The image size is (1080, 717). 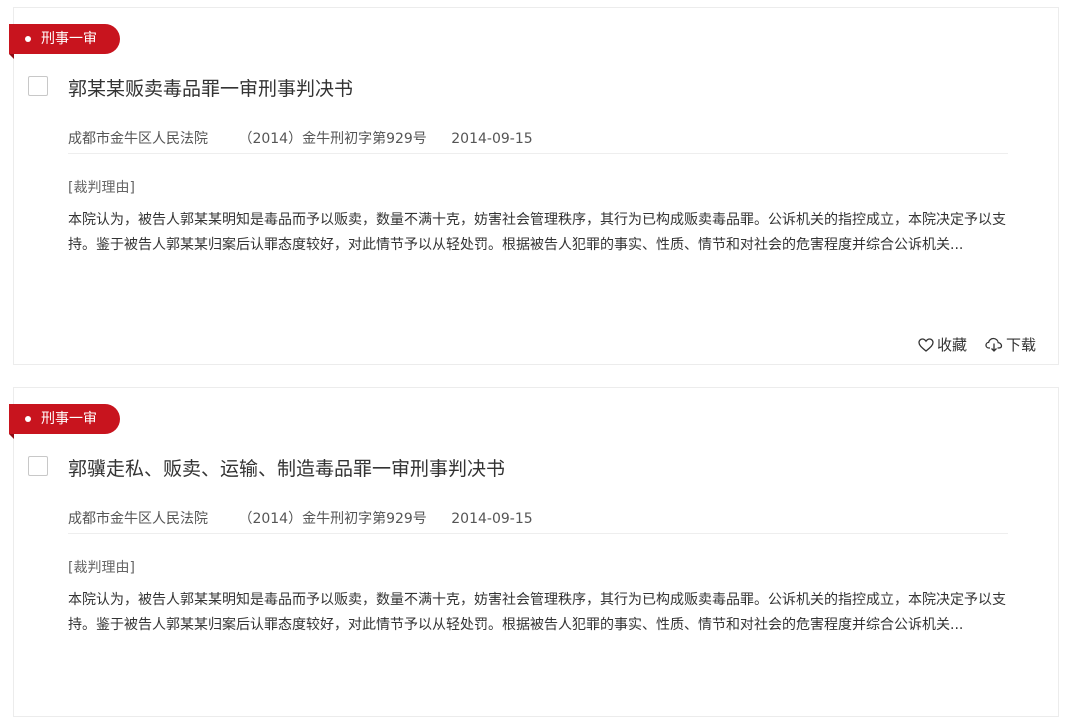 I want to click on heart-icon, so click(x=926, y=344).